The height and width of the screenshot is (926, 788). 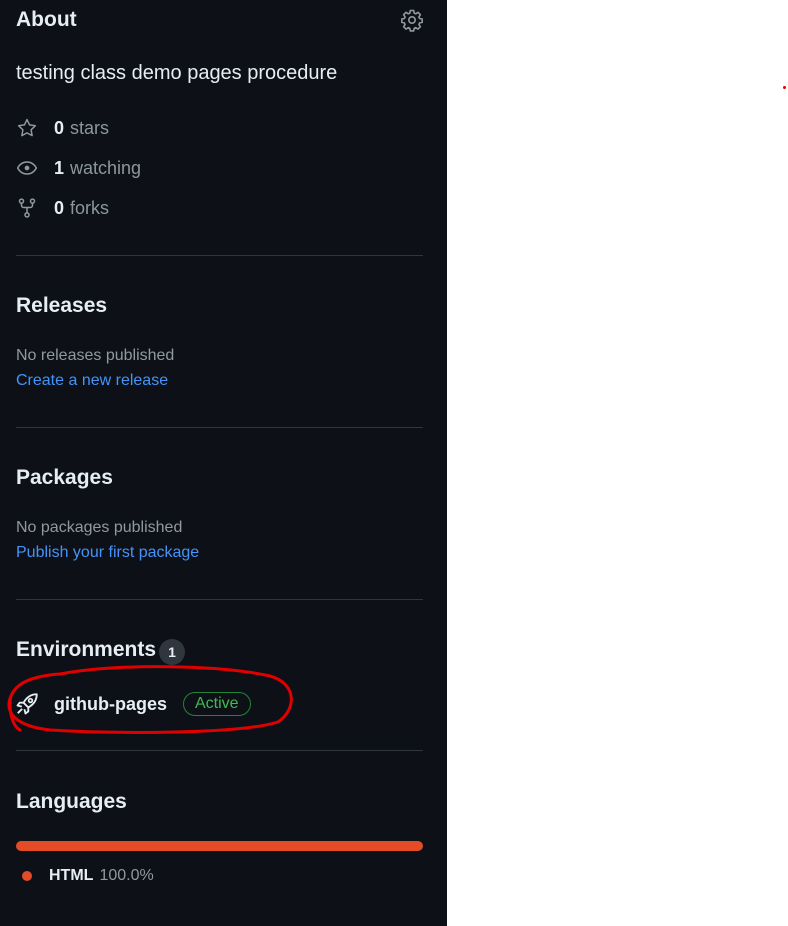 What do you see at coordinates (107, 553) in the screenshot?
I see `publish-package-link: Publish your first package` at bounding box center [107, 553].